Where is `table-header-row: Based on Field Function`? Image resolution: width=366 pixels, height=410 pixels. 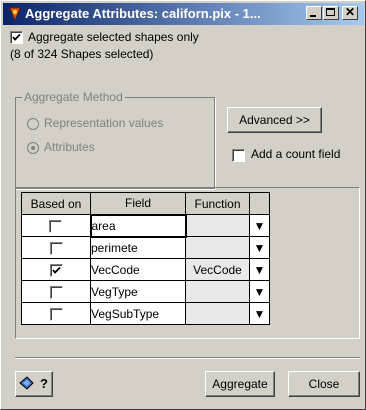
table-header-row: Based on Field Function is located at coordinates (145, 203).